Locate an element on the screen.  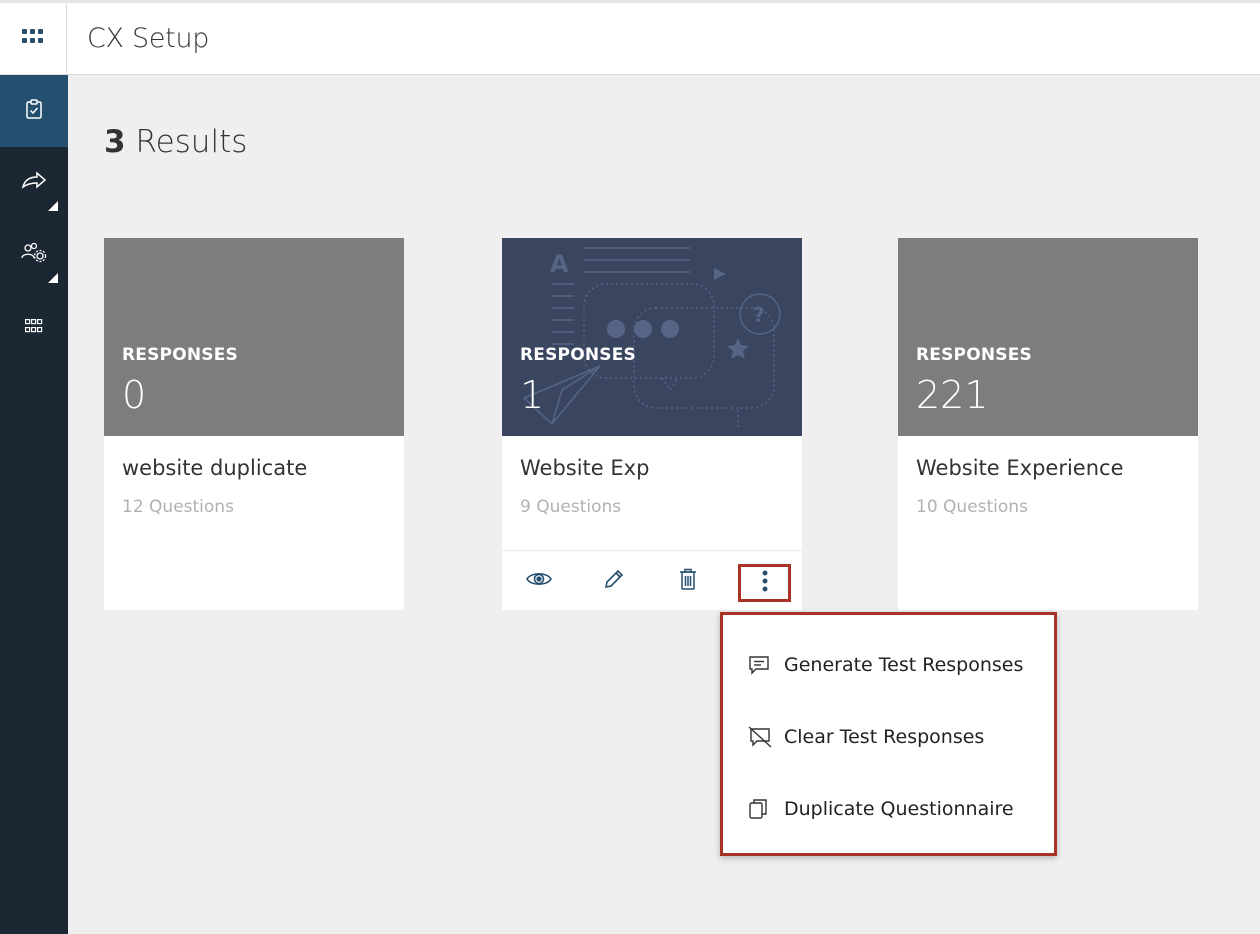
menu-item-generate-test-responses: Generate Test Responses is located at coordinates (885, 665).